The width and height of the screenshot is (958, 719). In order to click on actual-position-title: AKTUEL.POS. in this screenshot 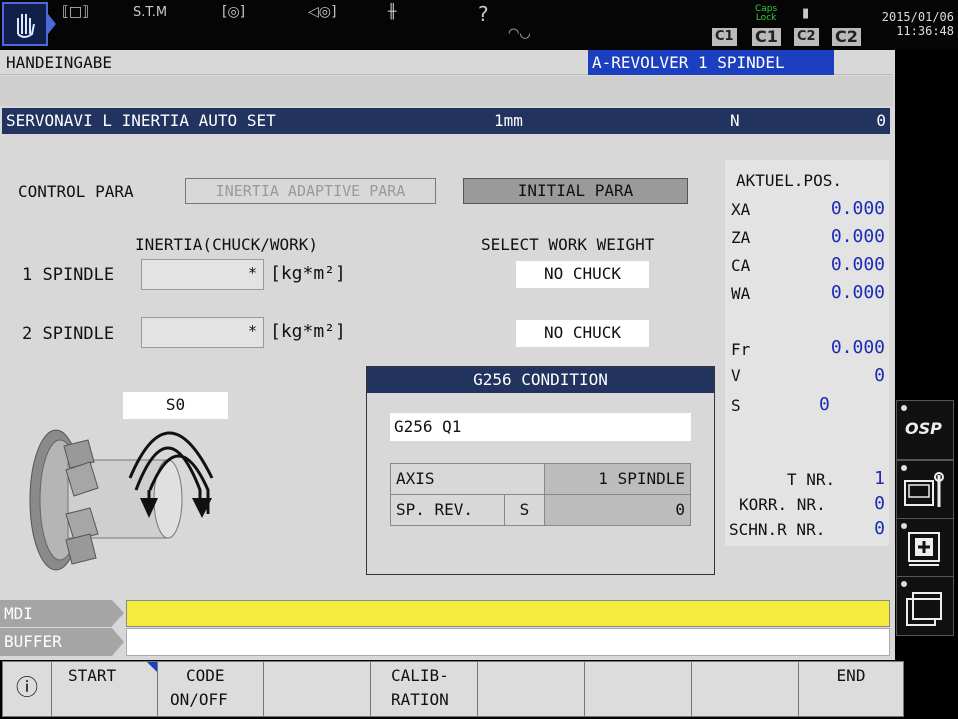, I will do `click(789, 180)`.